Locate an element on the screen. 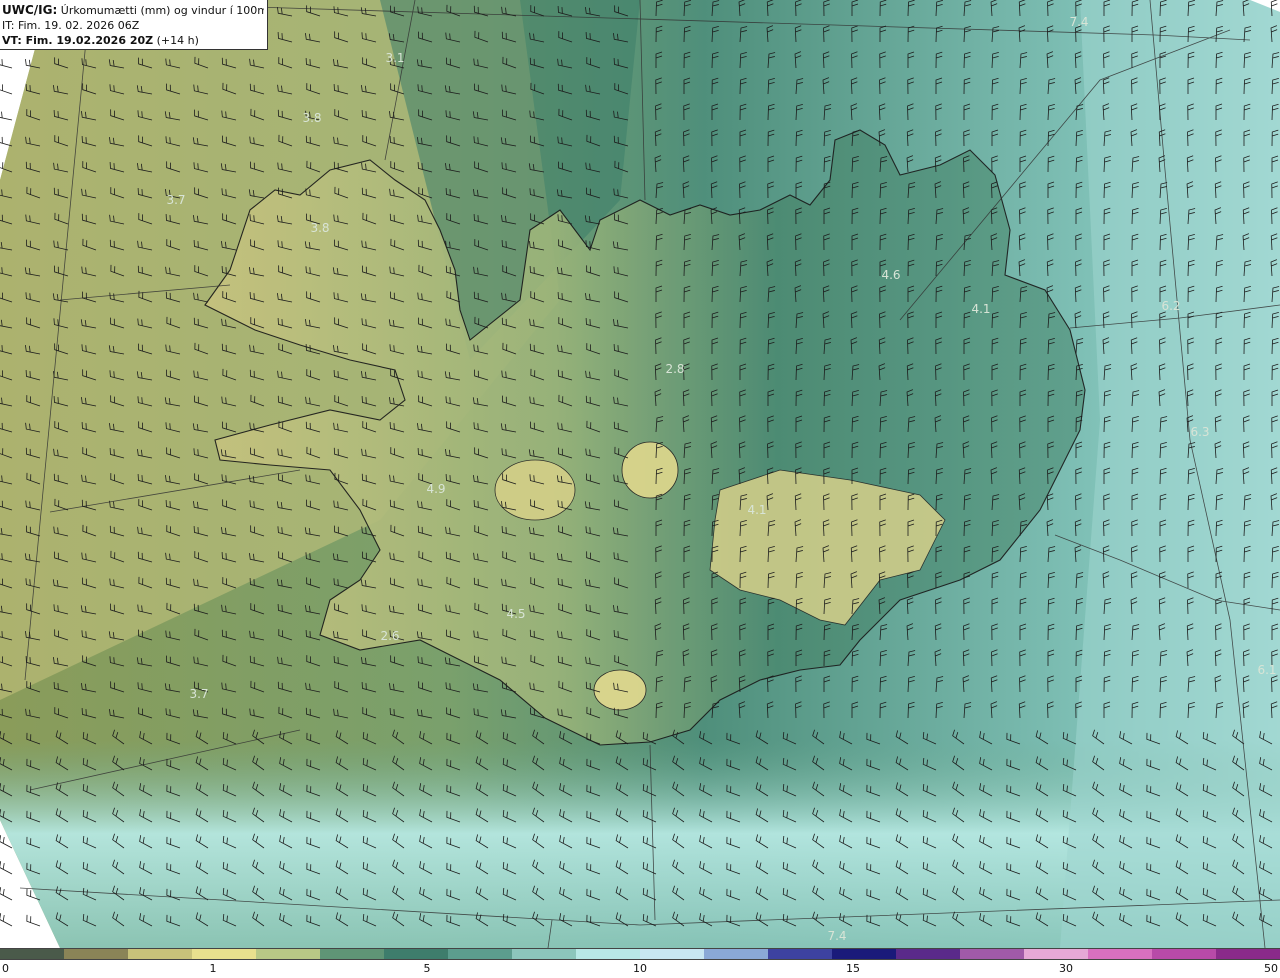 This screenshot has height=978, width=1280. map-value-label: 6.3 is located at coordinates (1200, 432).